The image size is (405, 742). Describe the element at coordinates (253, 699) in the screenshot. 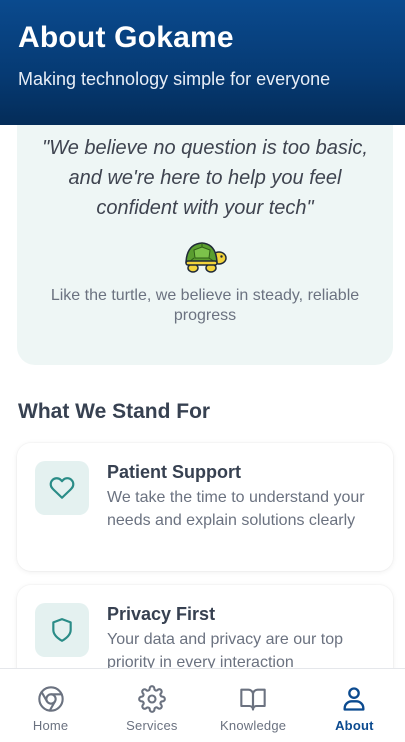

I see `book-icon` at that location.